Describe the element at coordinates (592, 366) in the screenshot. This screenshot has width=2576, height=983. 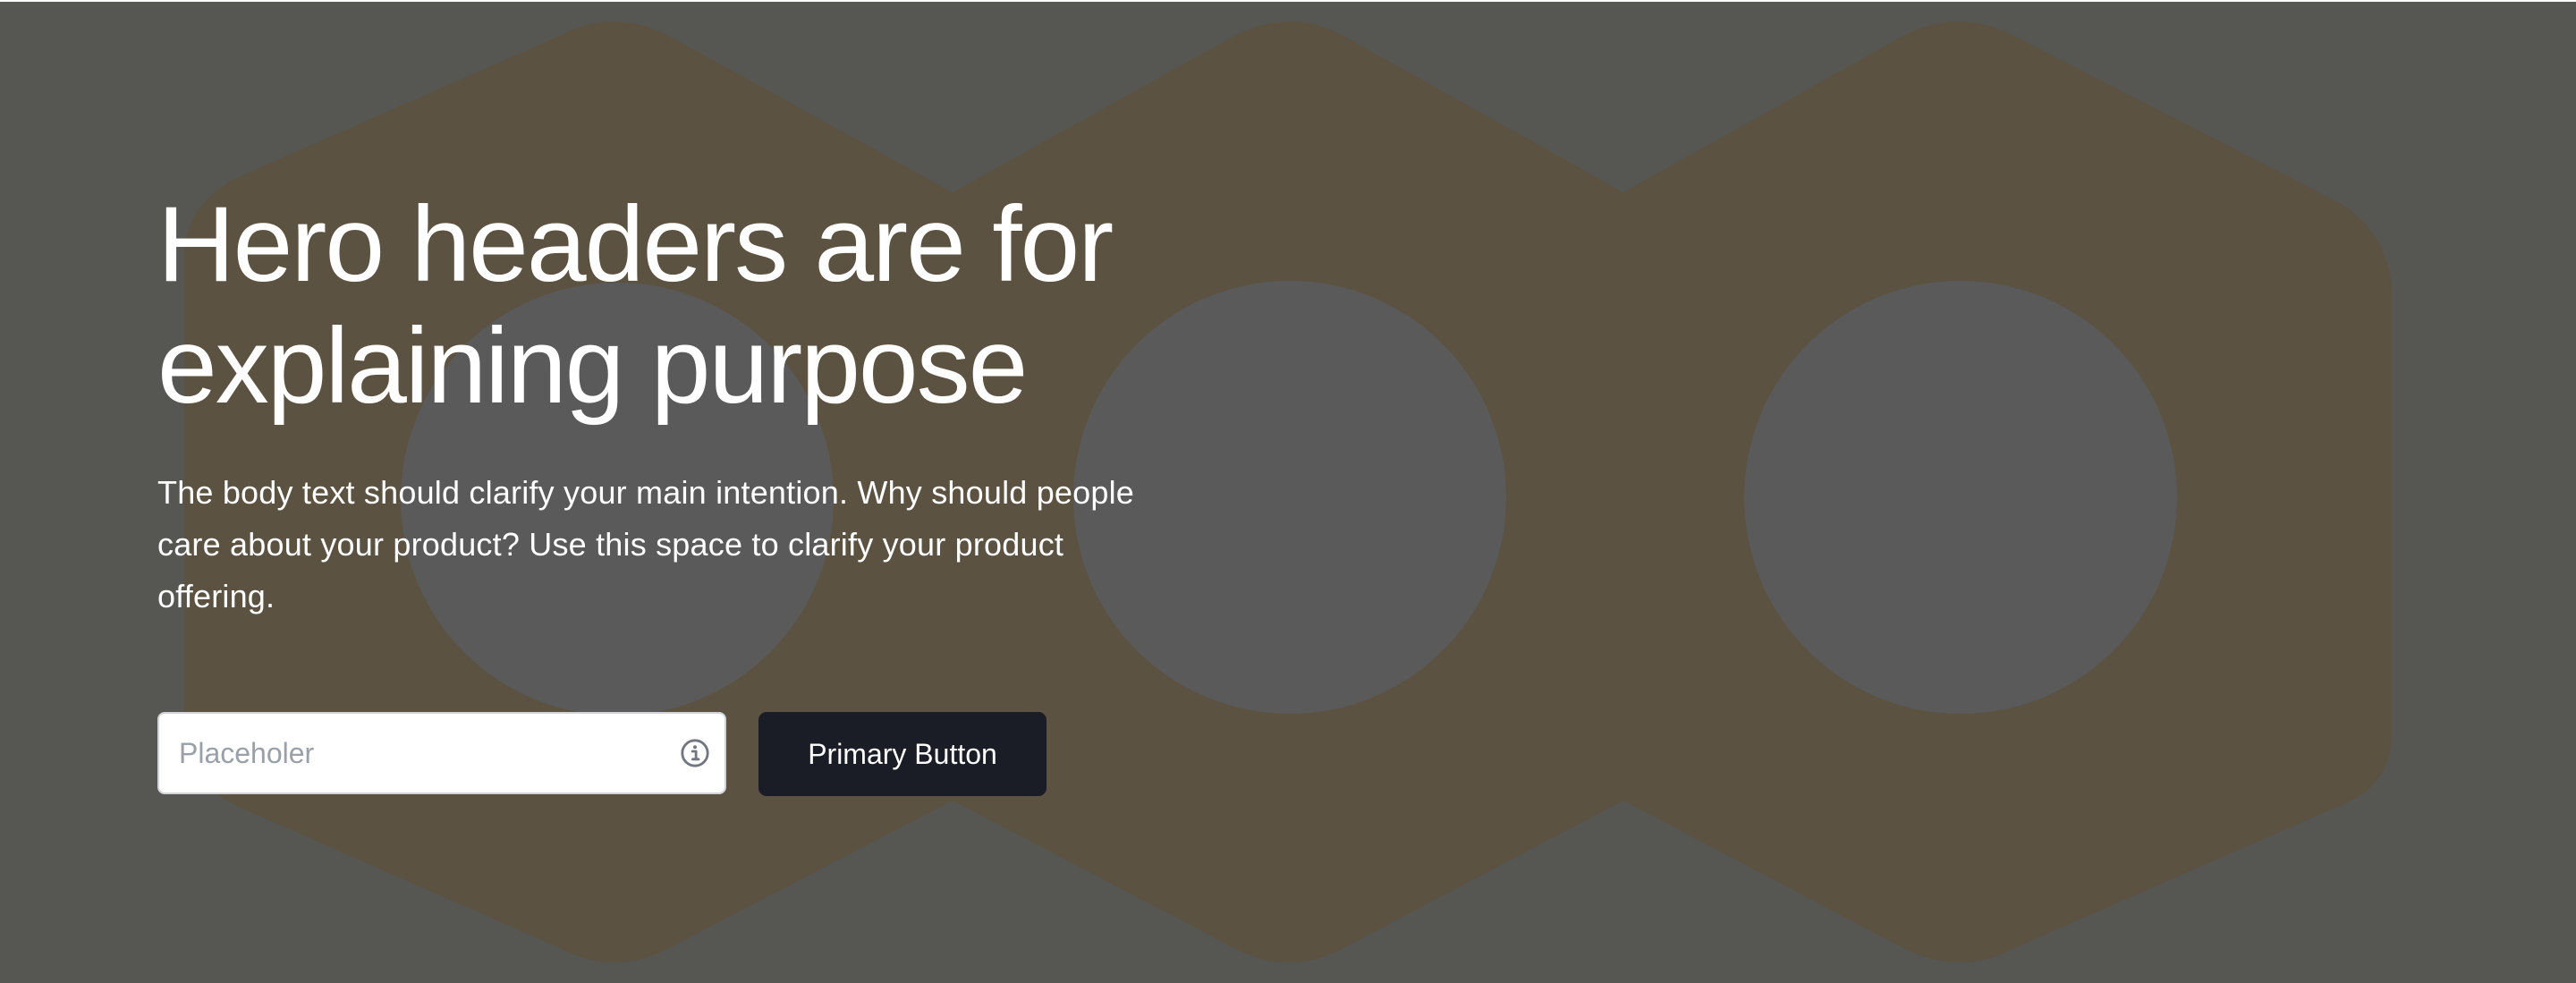
I see `hero-title-line-2: explaining purpose` at that location.